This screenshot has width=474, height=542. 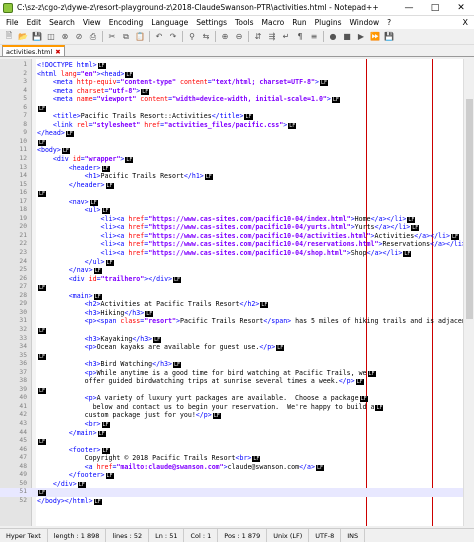 I want to click on code-line: 12 <div id="wrapper"> LF, so click(x=231, y=159).